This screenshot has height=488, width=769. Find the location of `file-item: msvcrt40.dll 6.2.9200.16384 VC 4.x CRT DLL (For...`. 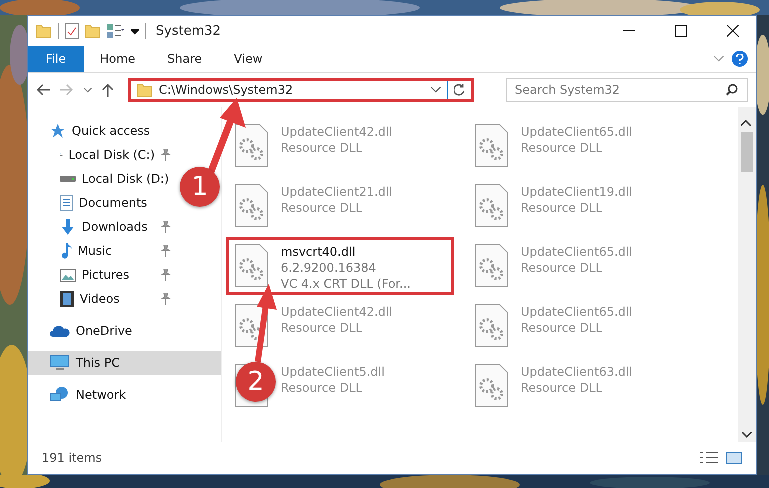

file-item: msvcrt40.dll 6.2.9200.16384 VC 4.x CRT DLL (For... is located at coordinates (346, 268).